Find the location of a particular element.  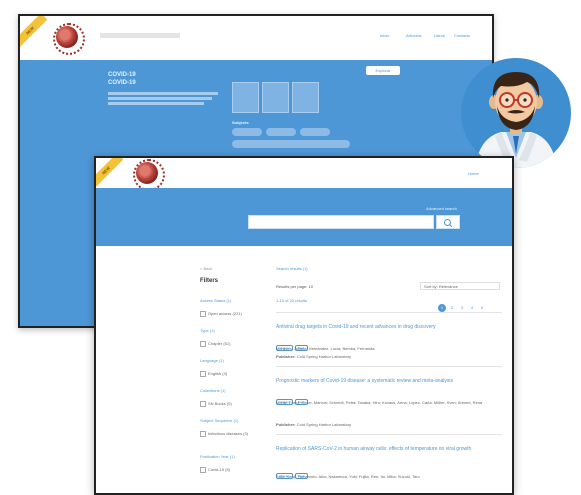

page-button: 4 is located at coordinates (472, 308).